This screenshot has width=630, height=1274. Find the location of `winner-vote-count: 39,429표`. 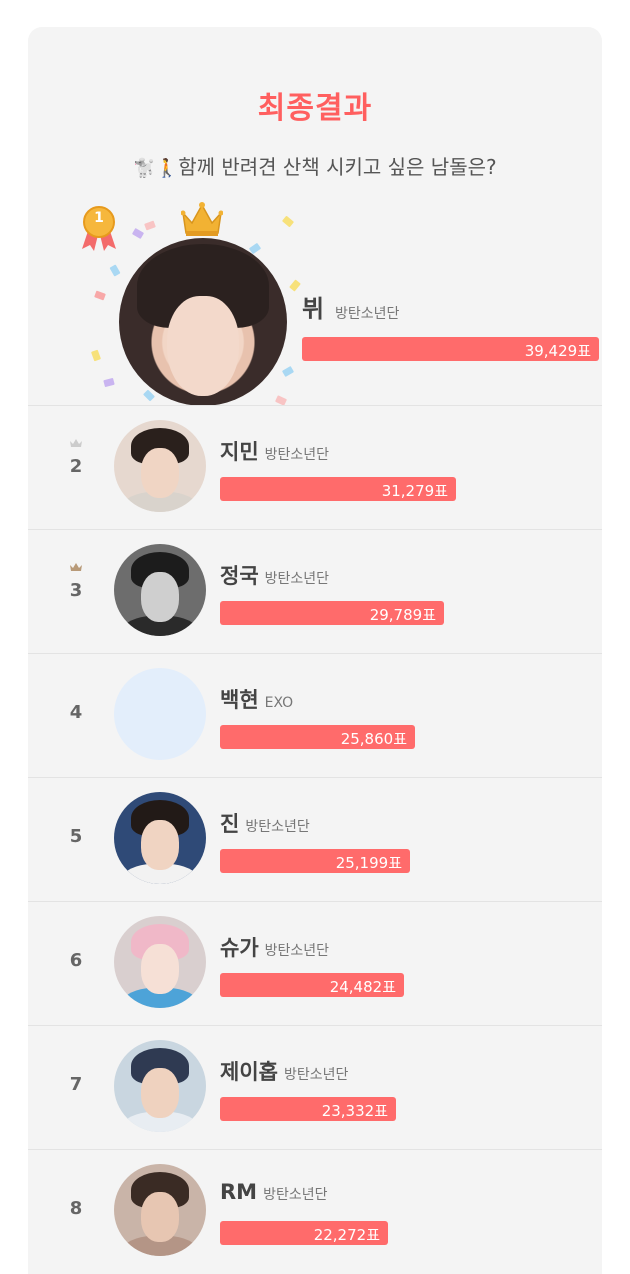

winner-vote-count: 39,429표 is located at coordinates (557, 351).